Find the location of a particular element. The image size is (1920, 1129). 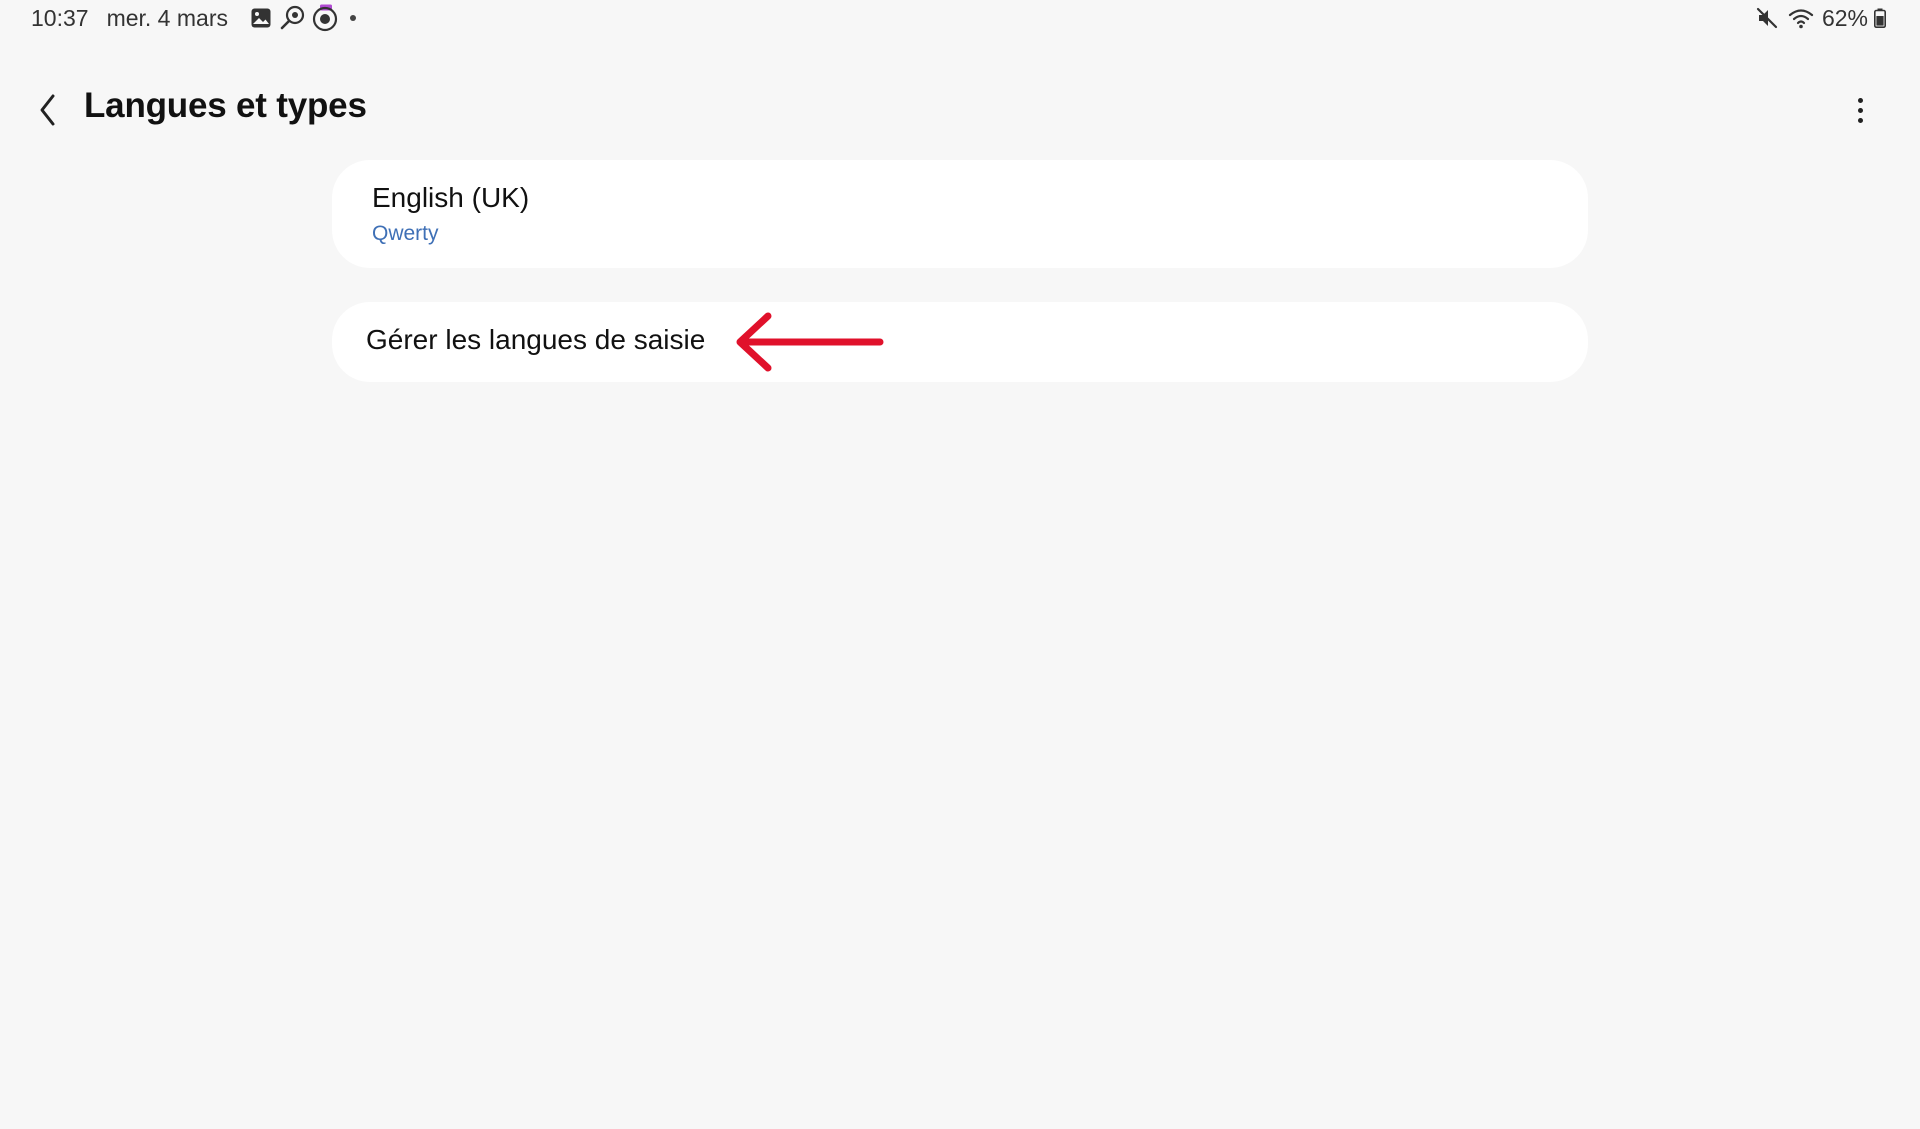

manage-input-languages-button: Gérer les langues de saisie is located at coordinates (960, 342).